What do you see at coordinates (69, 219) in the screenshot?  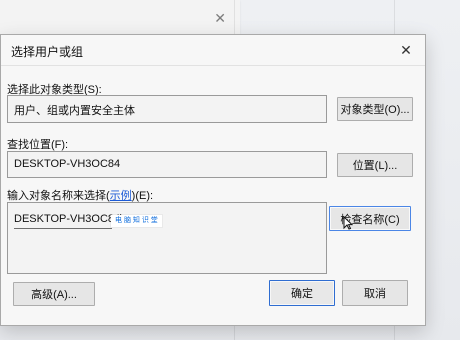 I see `entered-object-text: DESKTOP-VH3OC84\` at bounding box center [69, 219].